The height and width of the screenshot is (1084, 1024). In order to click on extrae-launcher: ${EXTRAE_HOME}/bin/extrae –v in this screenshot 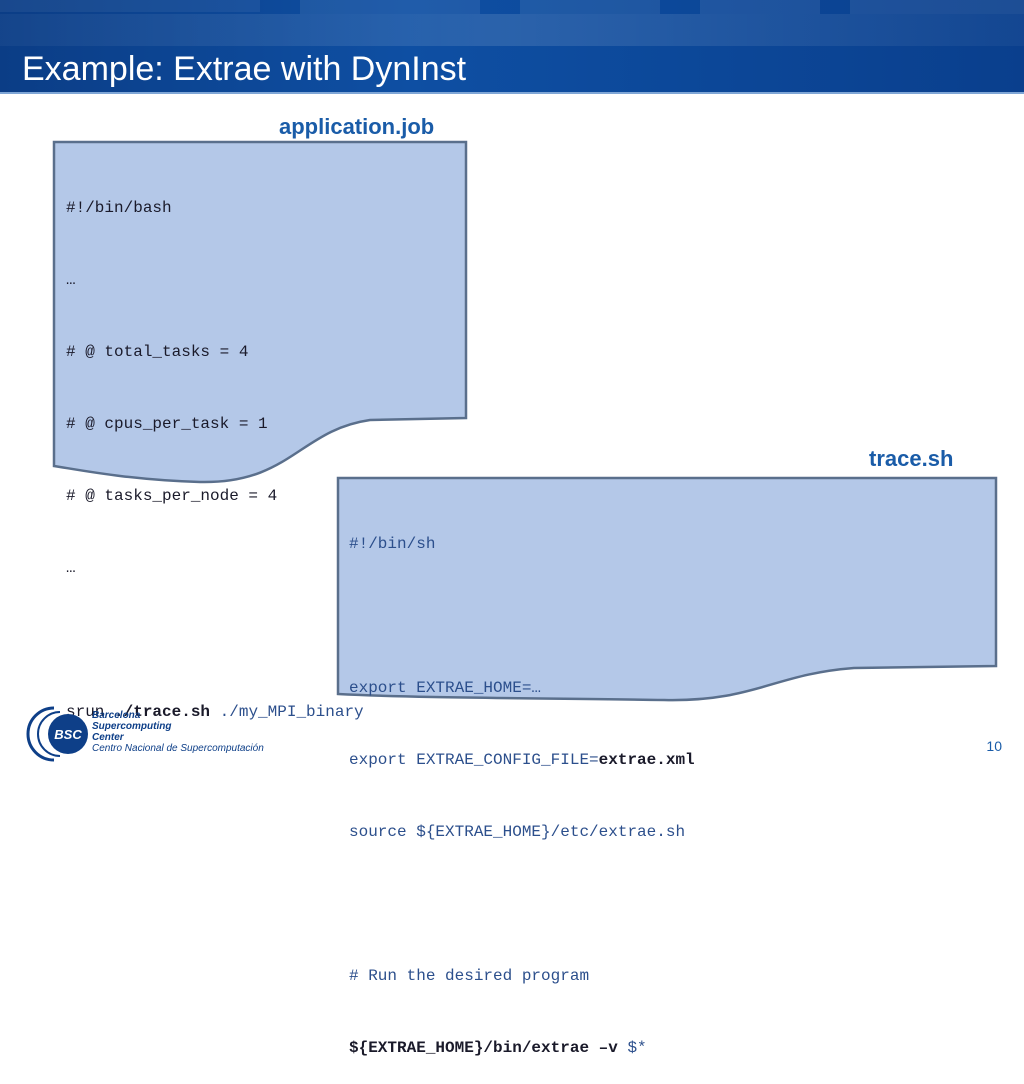, I will do `click(483, 1048)`.